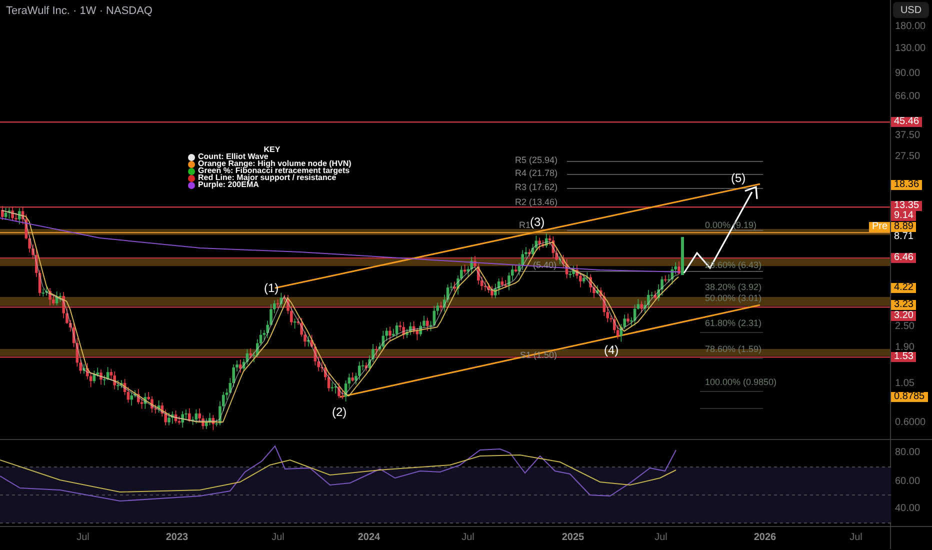 Image resolution: width=932 pixels, height=550 pixels. What do you see at coordinates (903, 305) in the screenshot?
I see `price-tag: 3.23` at bounding box center [903, 305].